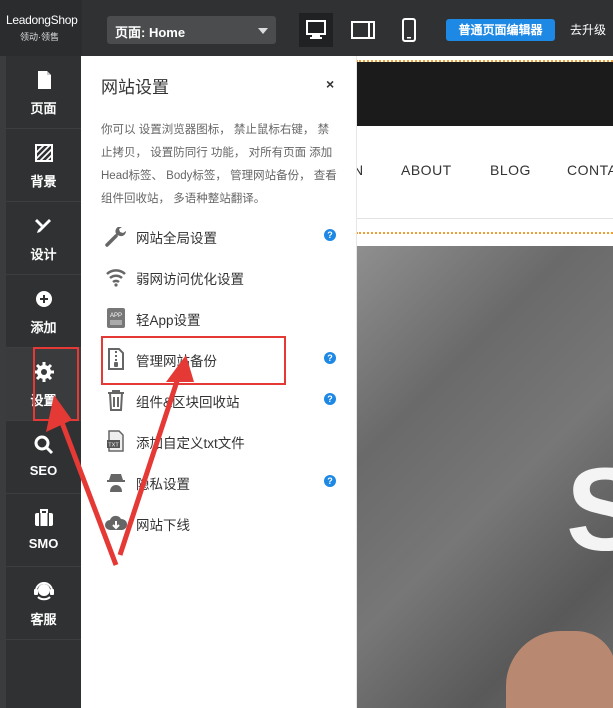  I want to click on preview-nav-item: N, so click(360, 170).